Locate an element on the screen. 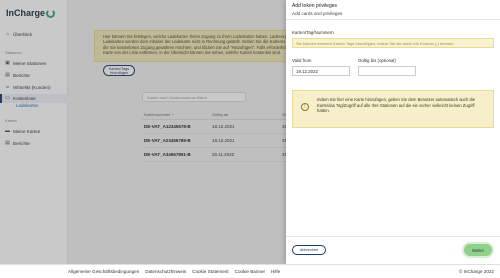 The width and height of the screenshot is (500, 278). valid-from-field: 19.12.2022 is located at coordinates (321, 71).